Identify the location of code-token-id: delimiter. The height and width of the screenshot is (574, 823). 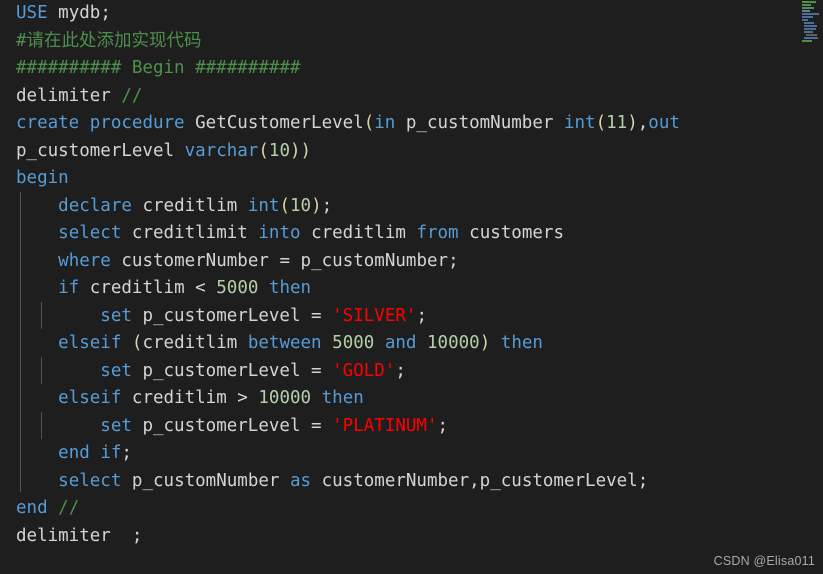
(63, 535).